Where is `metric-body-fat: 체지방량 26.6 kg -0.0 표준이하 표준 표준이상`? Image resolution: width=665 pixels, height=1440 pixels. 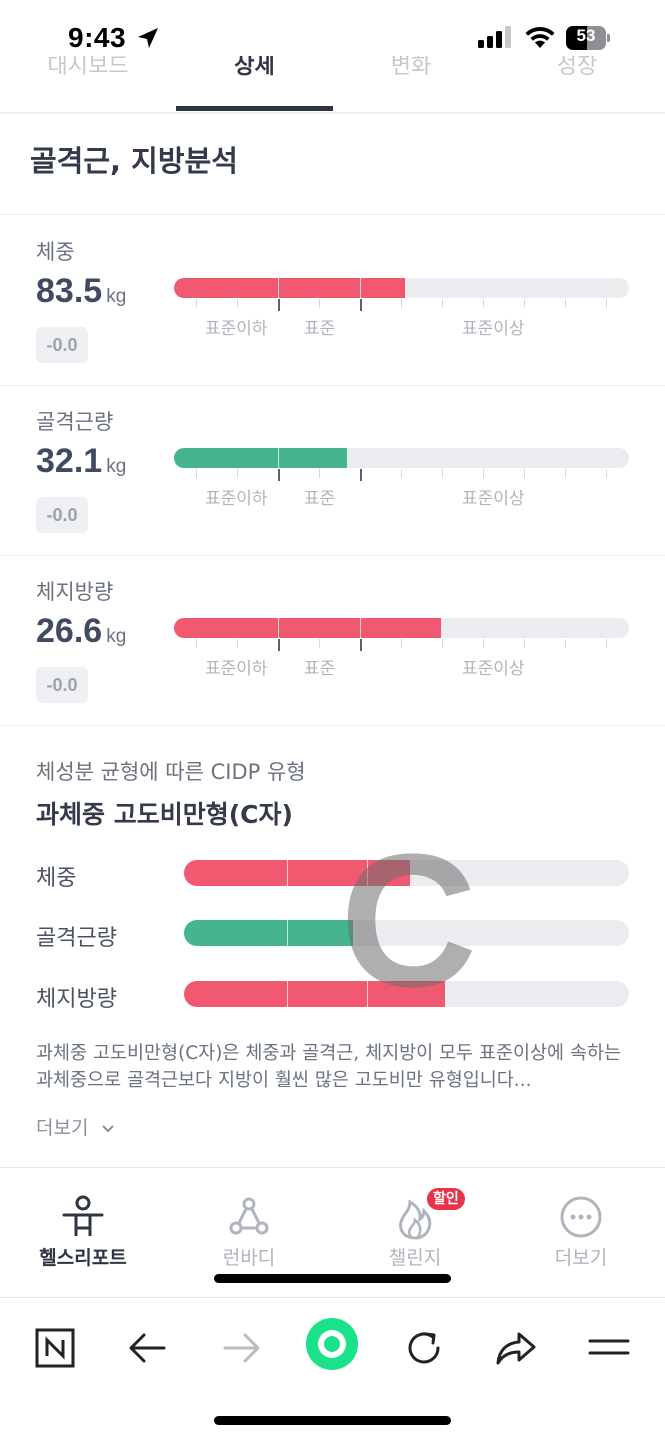 metric-body-fat: 체지방량 26.6 kg -0.0 표준이하 표준 표준이상 is located at coordinates (332, 641).